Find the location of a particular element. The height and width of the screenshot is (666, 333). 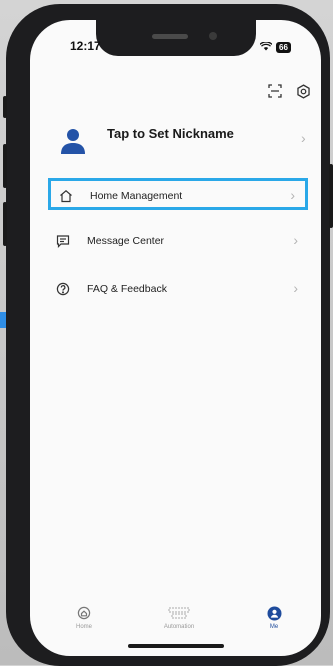

profile-section: Tap to Set Nickname › is located at coordinates (175, 140).